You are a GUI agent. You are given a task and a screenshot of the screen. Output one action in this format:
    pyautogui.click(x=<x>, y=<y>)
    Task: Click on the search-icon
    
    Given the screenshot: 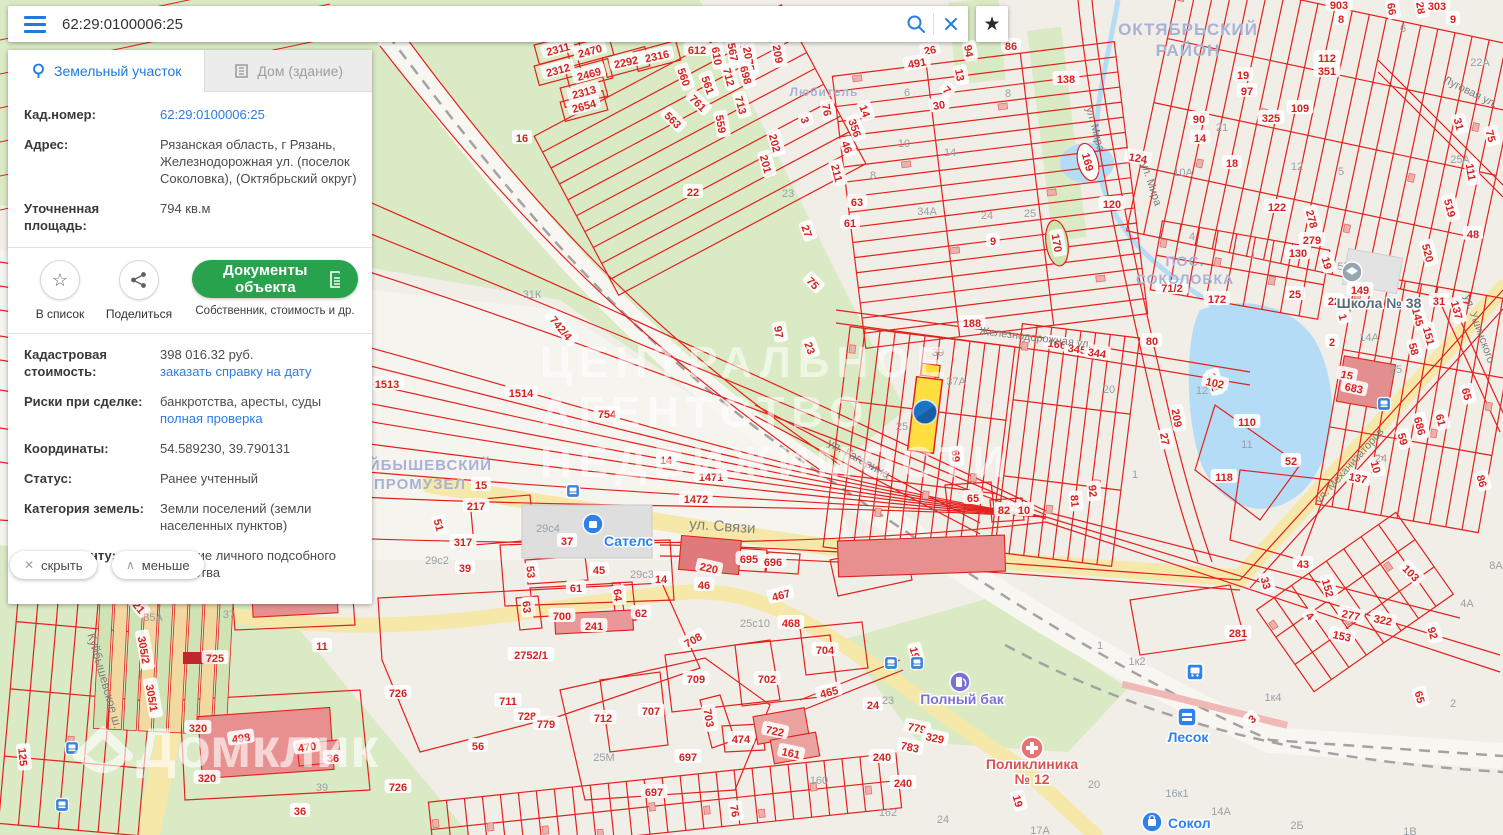 What is the action you would take?
    pyautogui.click(x=916, y=24)
    